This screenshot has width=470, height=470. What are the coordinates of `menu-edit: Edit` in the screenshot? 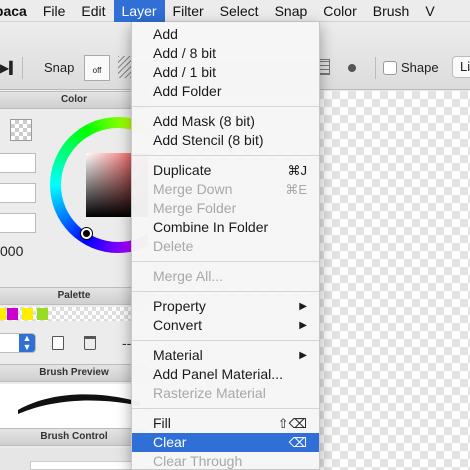 It's located at (93, 11).